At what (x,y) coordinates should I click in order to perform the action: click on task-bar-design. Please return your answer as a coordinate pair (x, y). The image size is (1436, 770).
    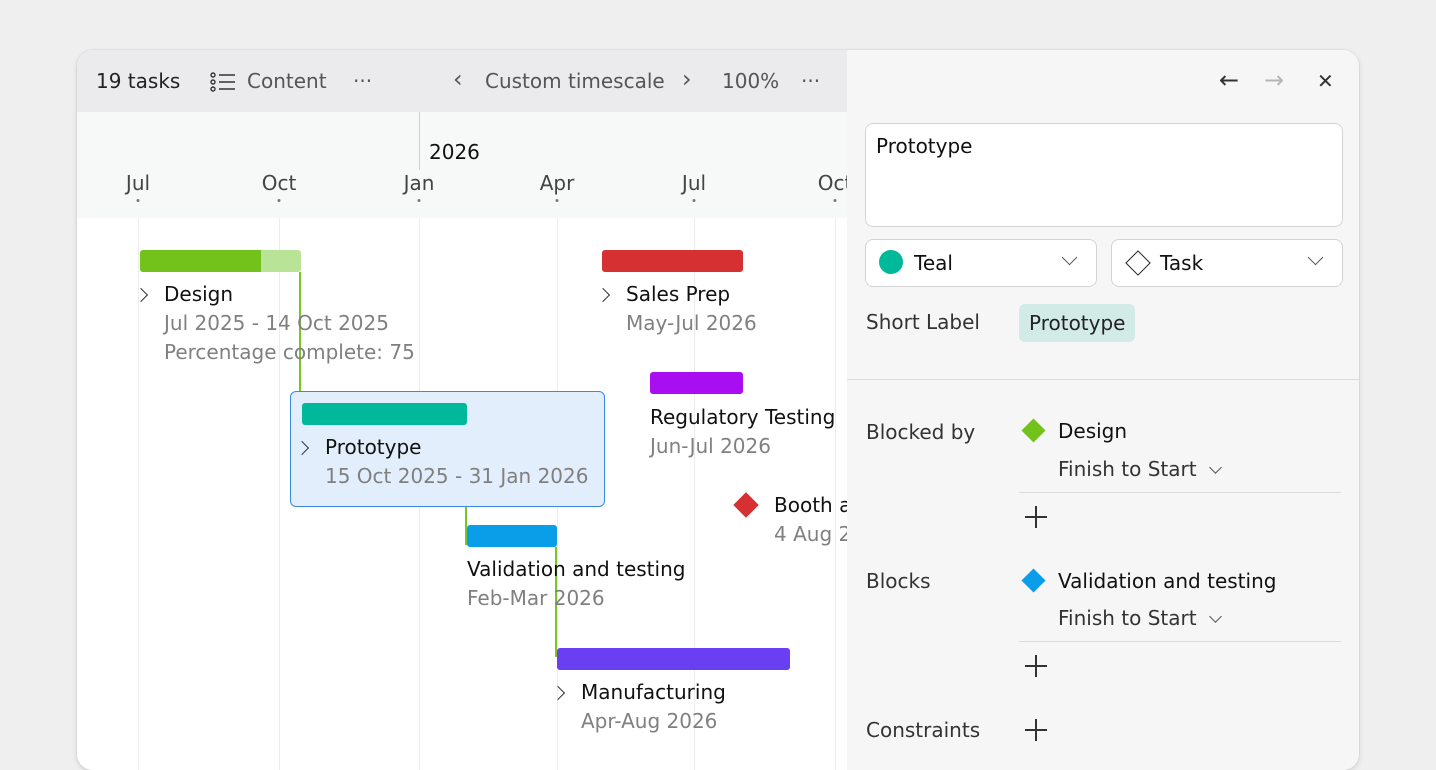
    Looking at the image, I should click on (220, 261).